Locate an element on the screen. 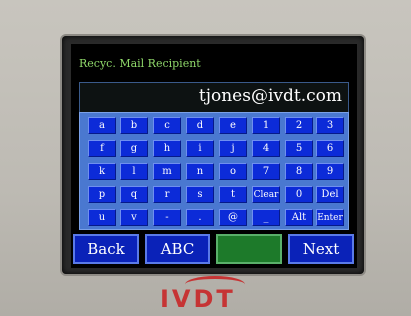 This screenshot has width=411, height=316. key-g: g is located at coordinates (134, 148).